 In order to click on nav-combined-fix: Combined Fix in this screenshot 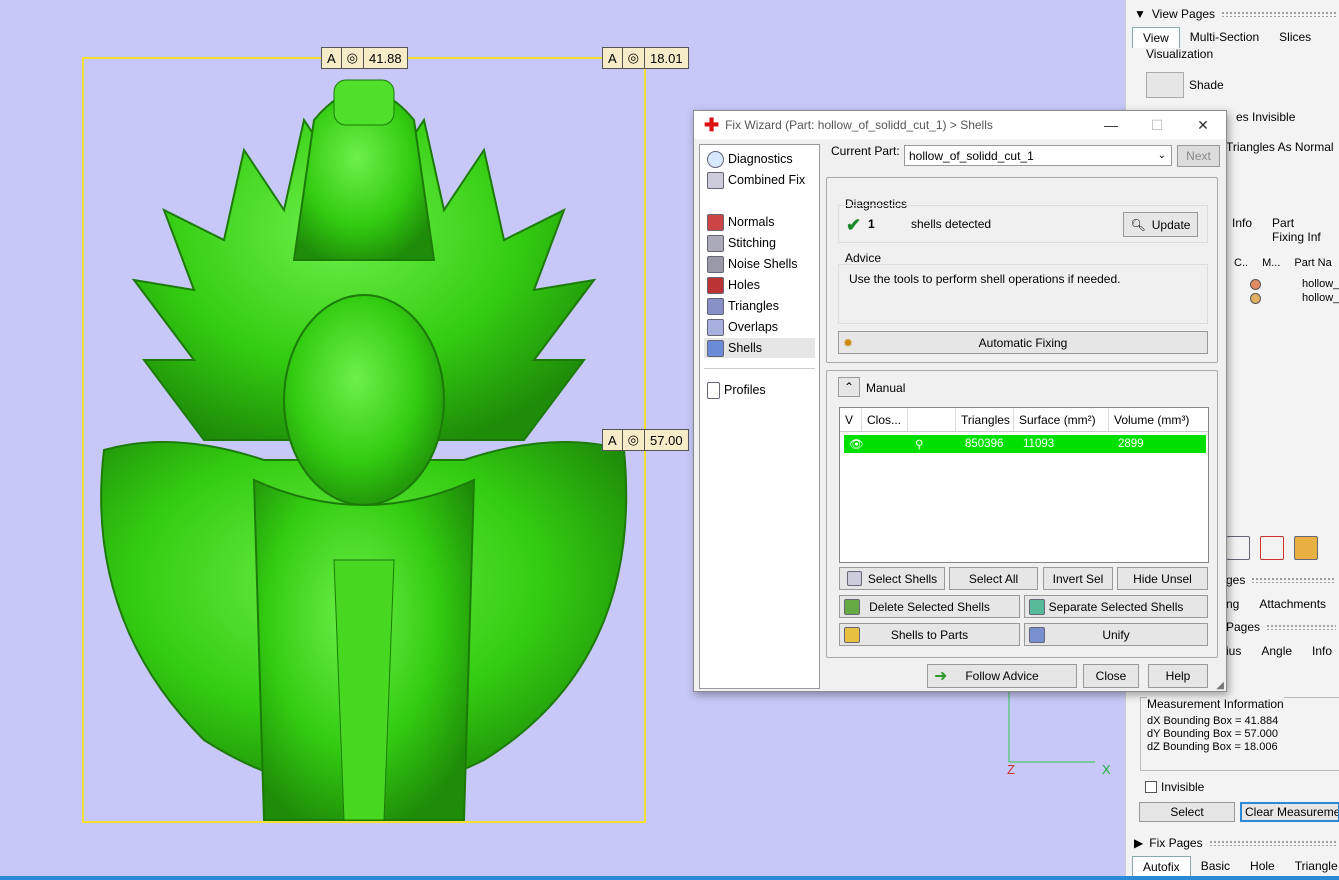, I will do `click(759, 180)`.